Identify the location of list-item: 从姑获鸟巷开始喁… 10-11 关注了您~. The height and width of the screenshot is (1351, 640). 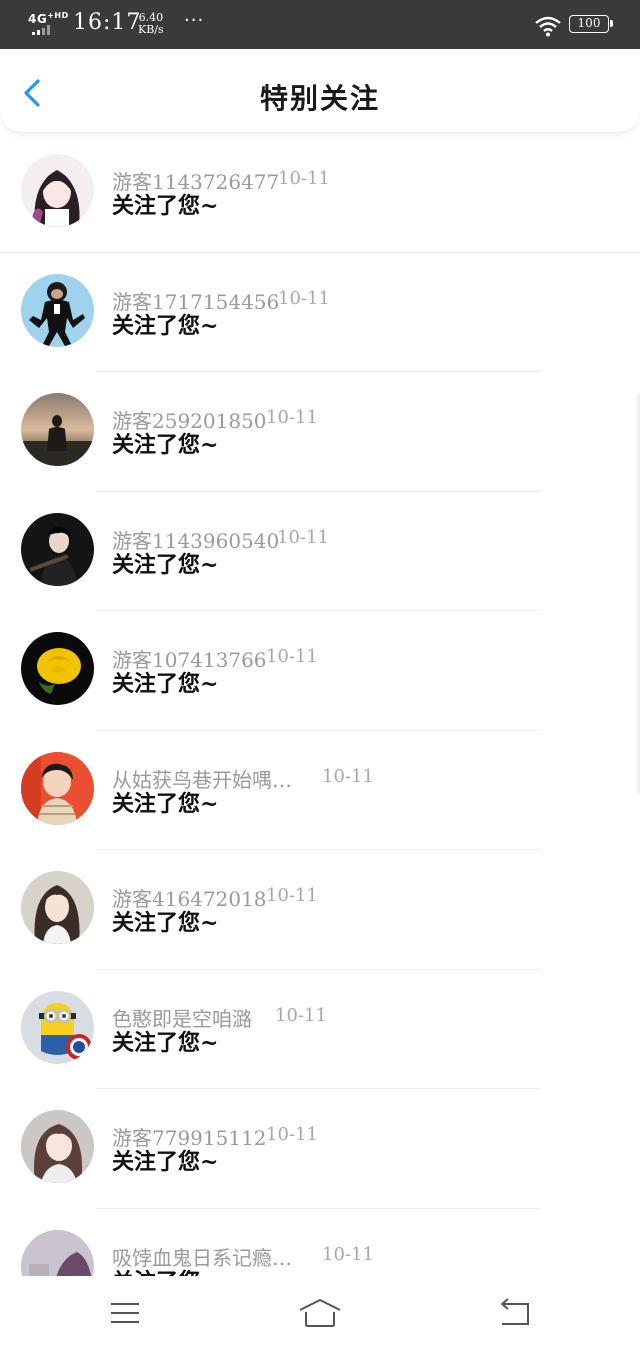
(320, 790).